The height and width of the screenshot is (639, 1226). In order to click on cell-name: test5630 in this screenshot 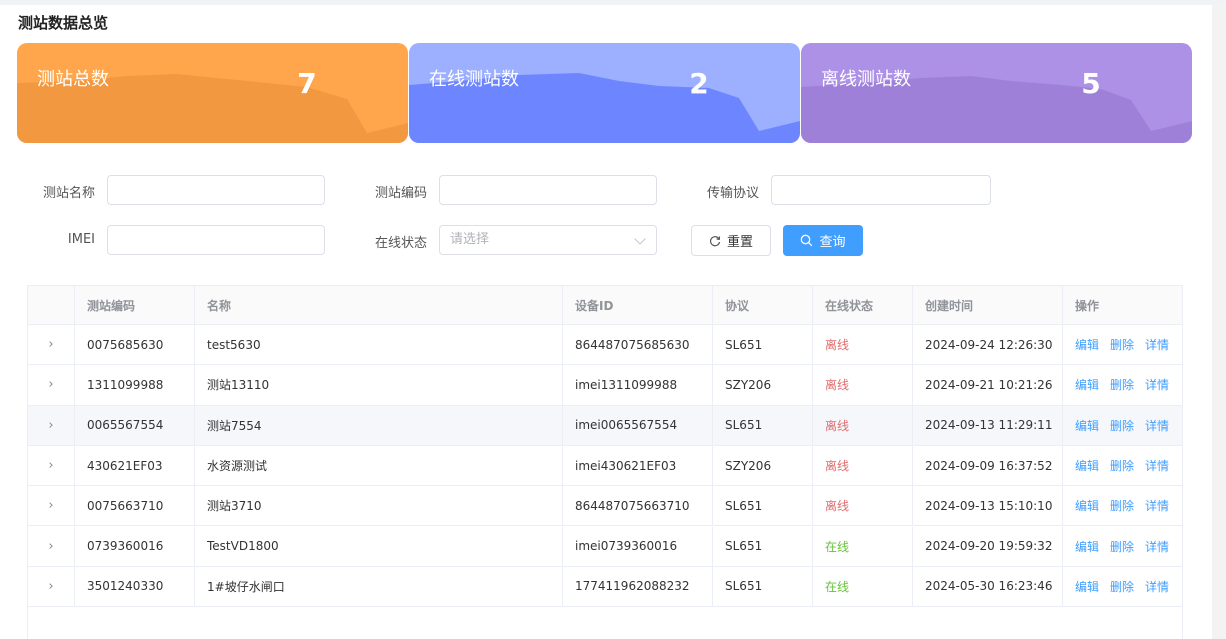, I will do `click(379, 345)`.